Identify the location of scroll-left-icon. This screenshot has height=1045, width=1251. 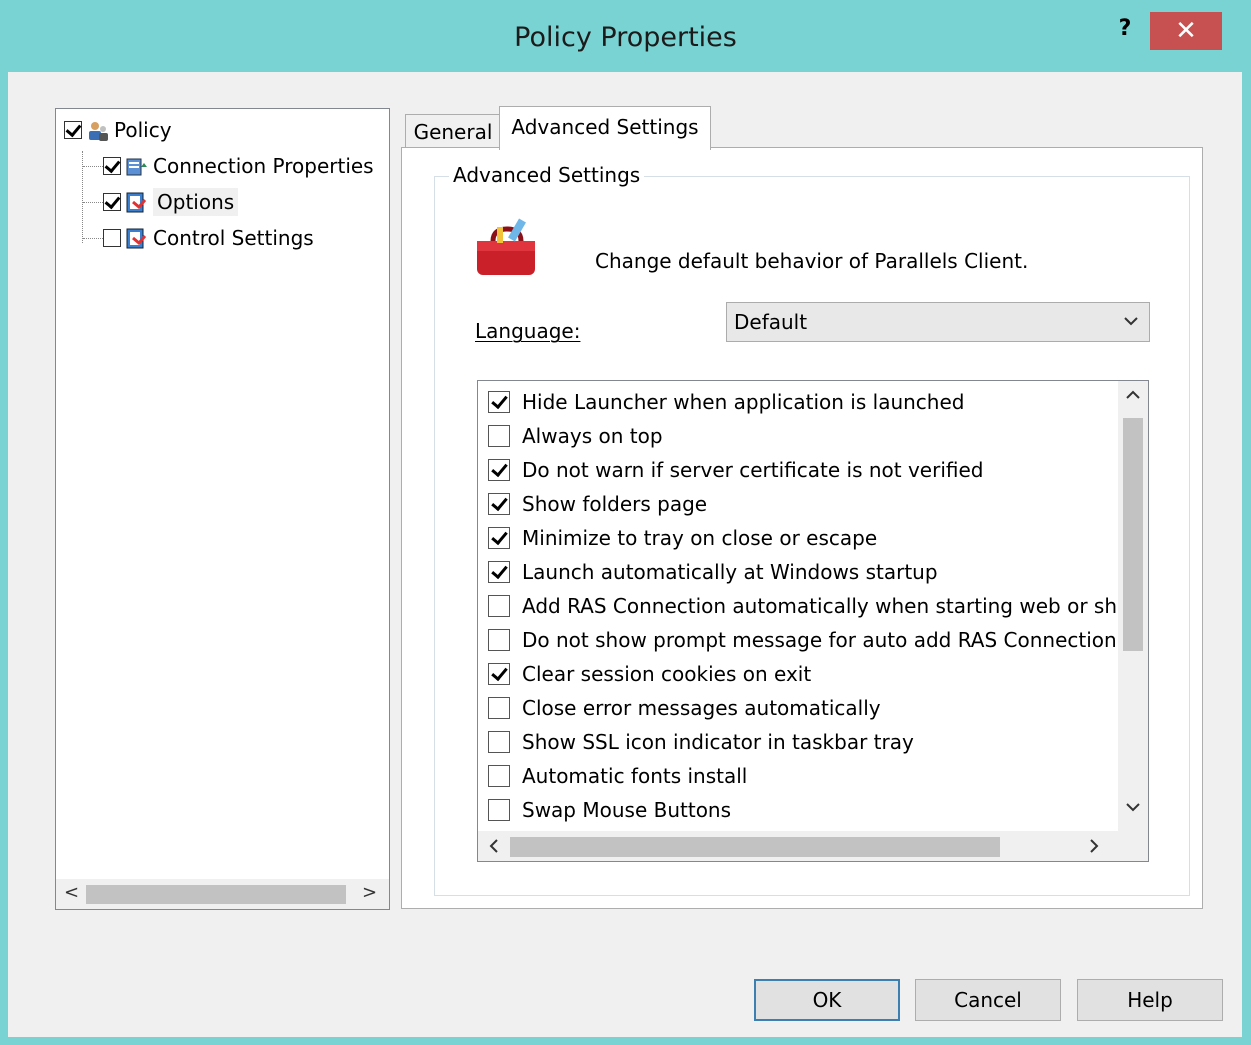
(494, 848).